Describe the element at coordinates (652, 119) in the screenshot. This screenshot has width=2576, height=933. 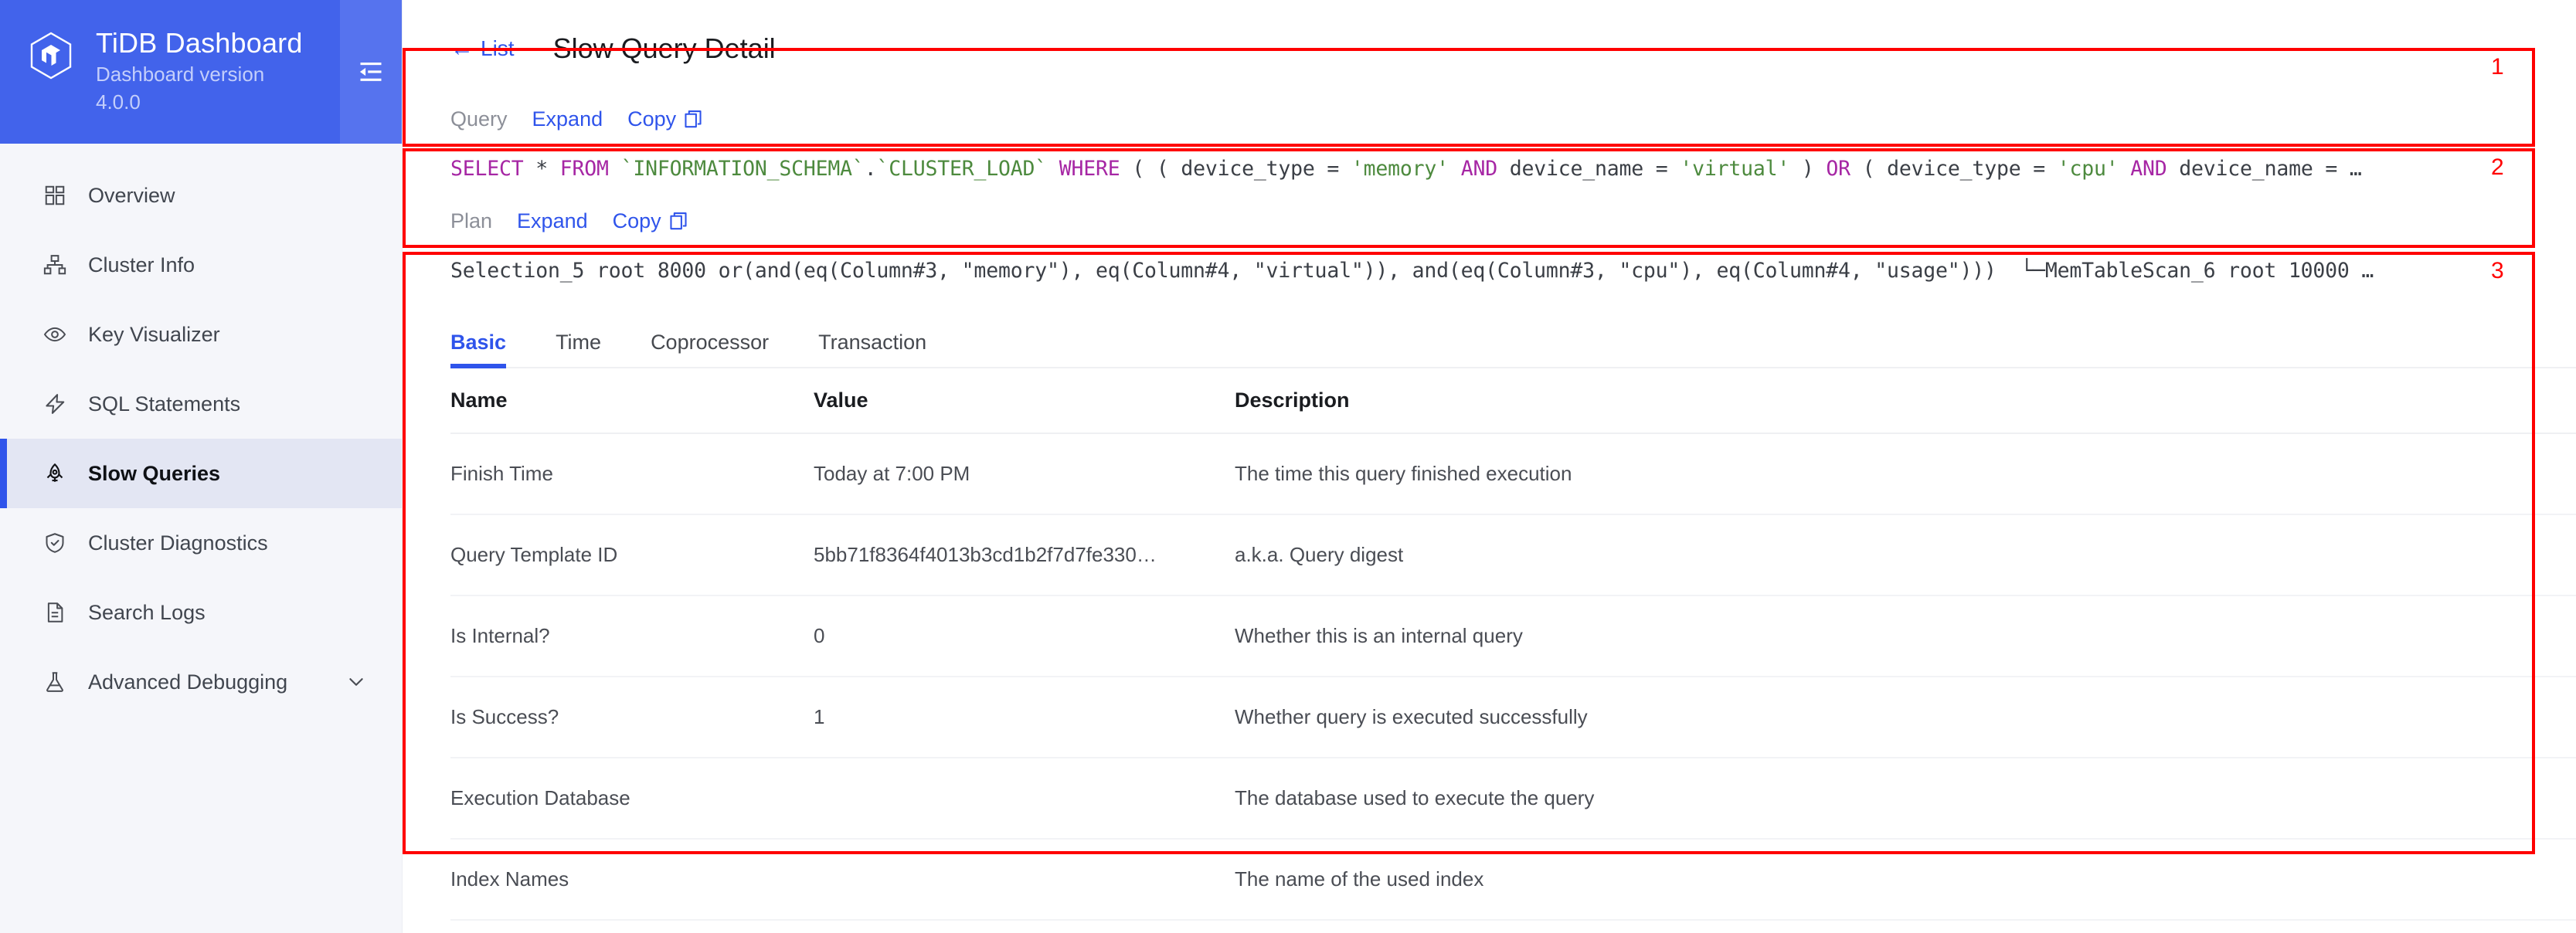
I see `query-copy-label: Copy` at that location.